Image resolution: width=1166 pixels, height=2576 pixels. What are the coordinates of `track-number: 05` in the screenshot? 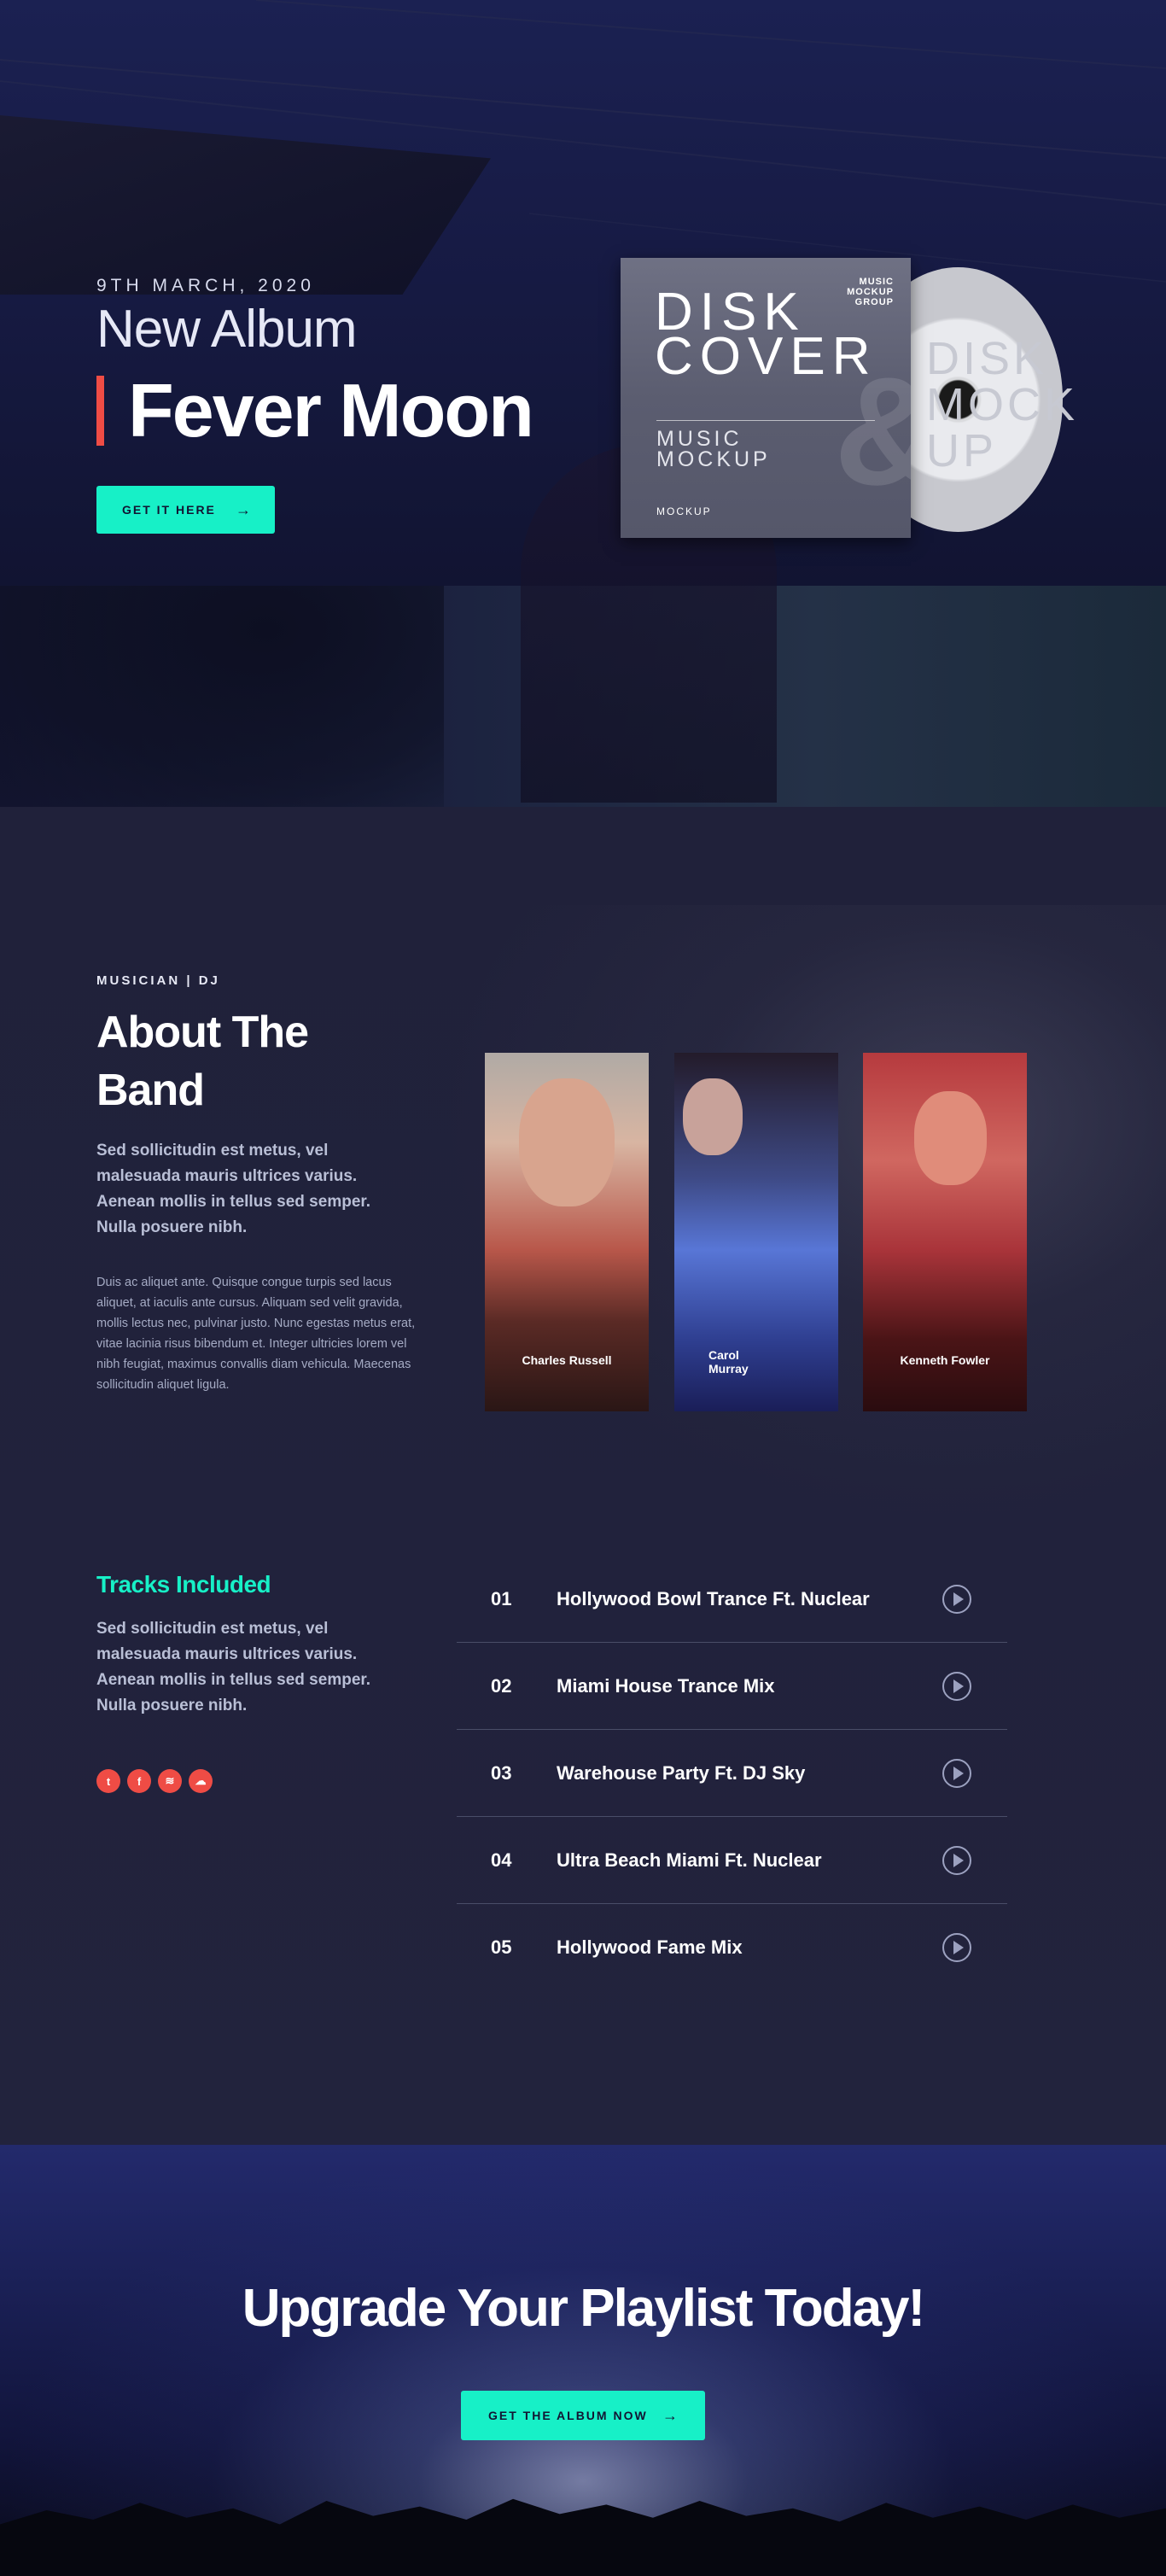 It's located at (501, 1947).